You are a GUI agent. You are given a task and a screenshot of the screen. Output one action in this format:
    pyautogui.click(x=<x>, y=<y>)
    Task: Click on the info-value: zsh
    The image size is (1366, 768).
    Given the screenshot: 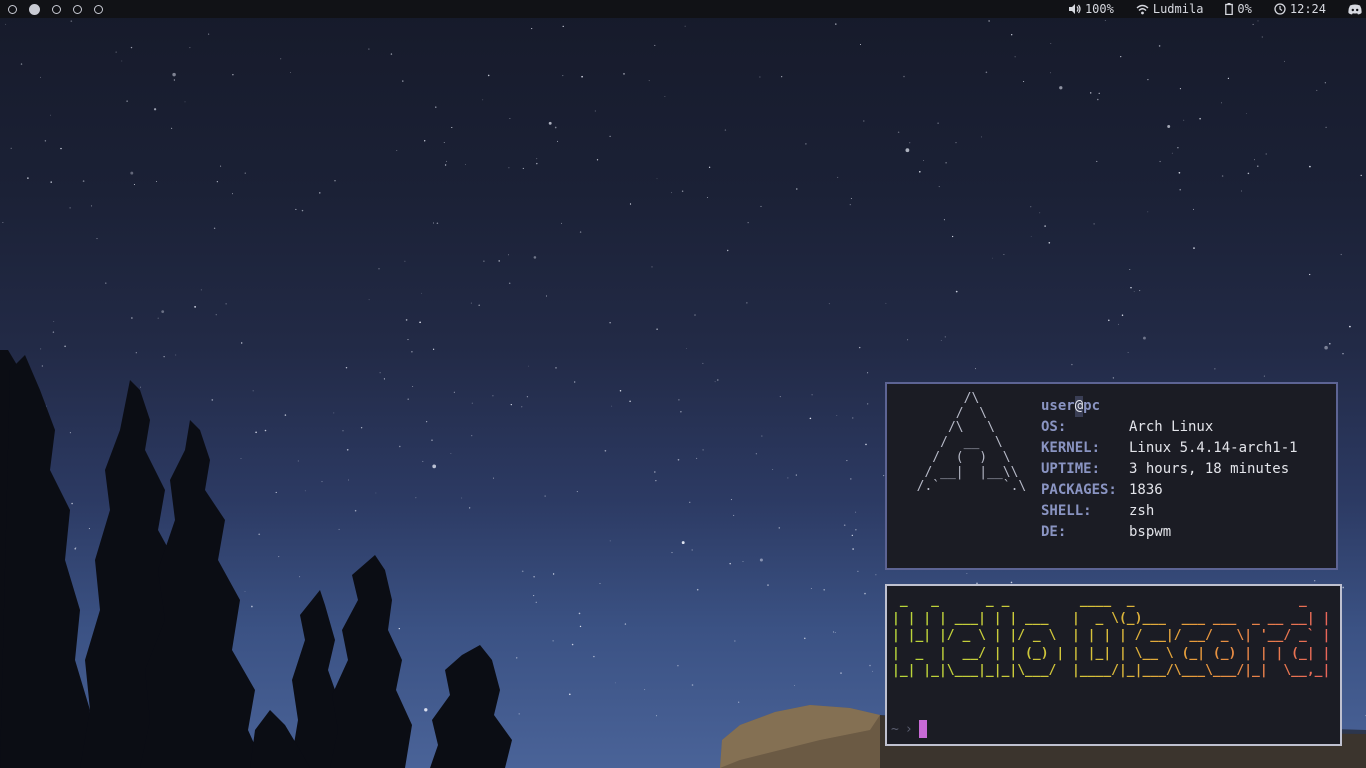 What is the action you would take?
    pyautogui.click(x=1142, y=511)
    